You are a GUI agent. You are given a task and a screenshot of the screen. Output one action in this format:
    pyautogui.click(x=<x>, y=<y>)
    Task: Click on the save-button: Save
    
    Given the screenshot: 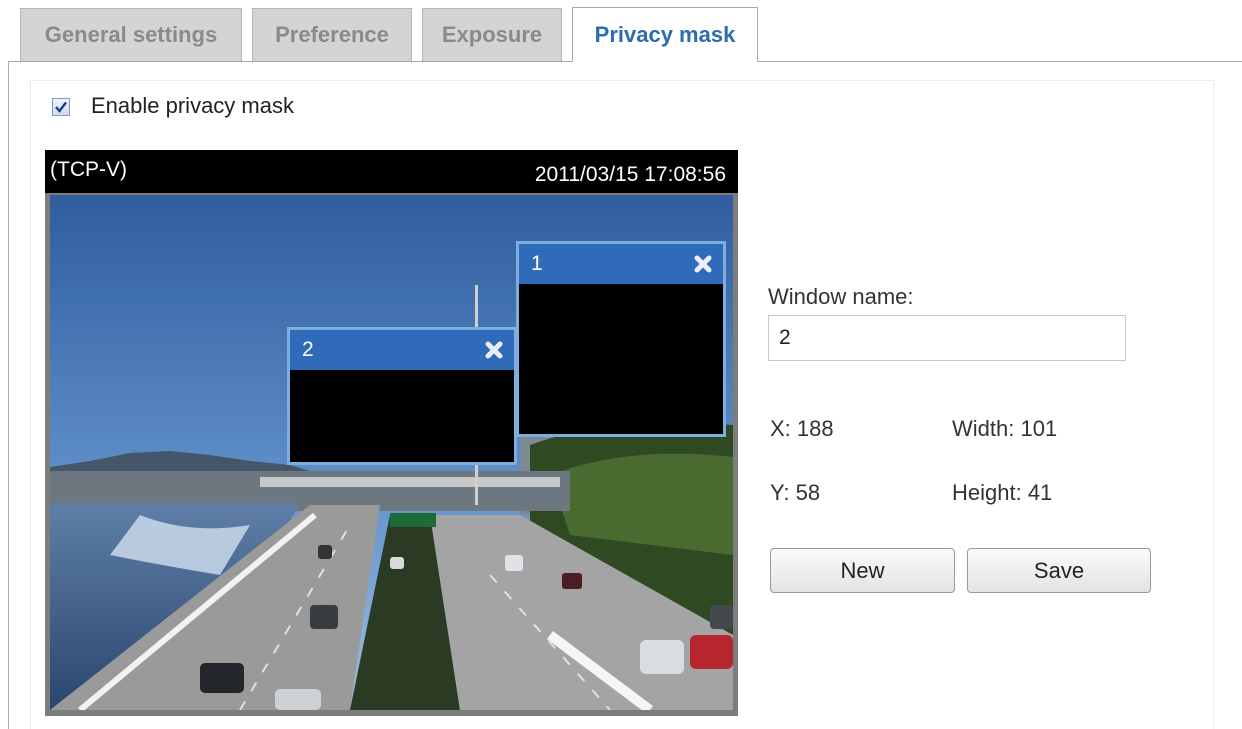 What is the action you would take?
    pyautogui.click(x=1059, y=570)
    